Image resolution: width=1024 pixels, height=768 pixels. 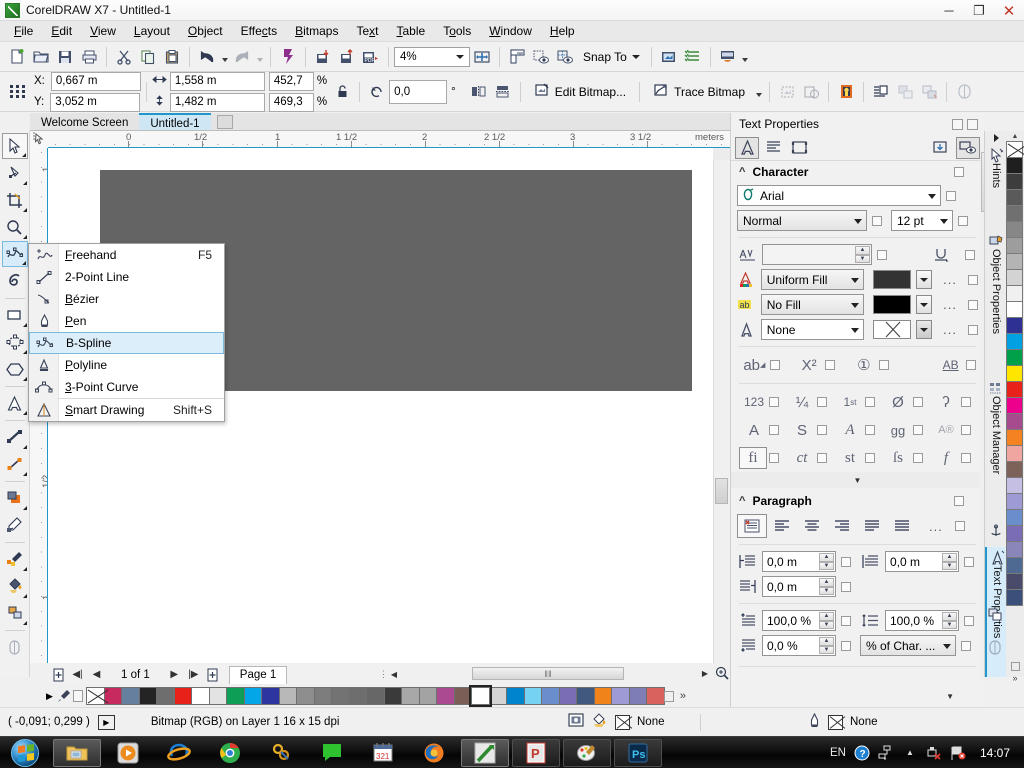 I want to click on undo-arrow-icon, so click(x=207, y=57).